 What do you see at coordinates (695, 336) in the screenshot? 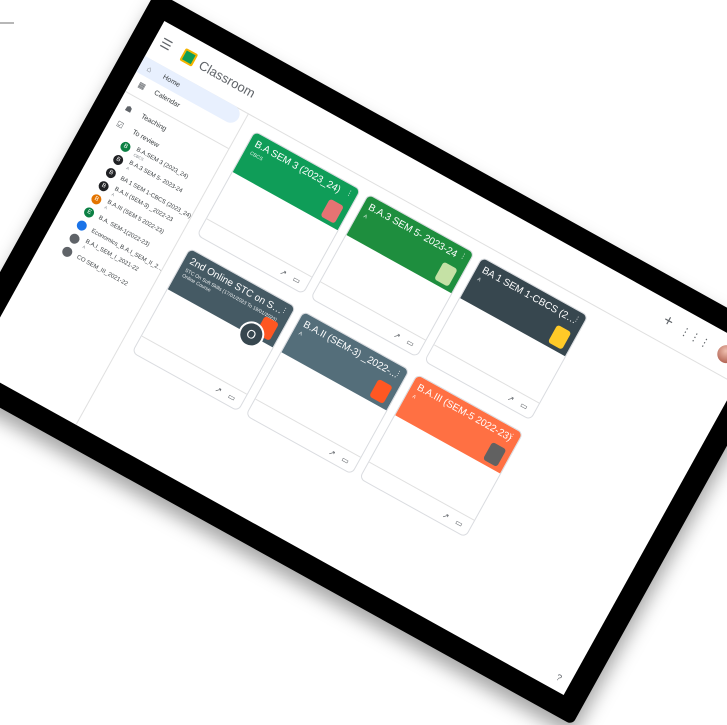
I see `apps-grid-icon: ⋮⋮⋮` at bounding box center [695, 336].